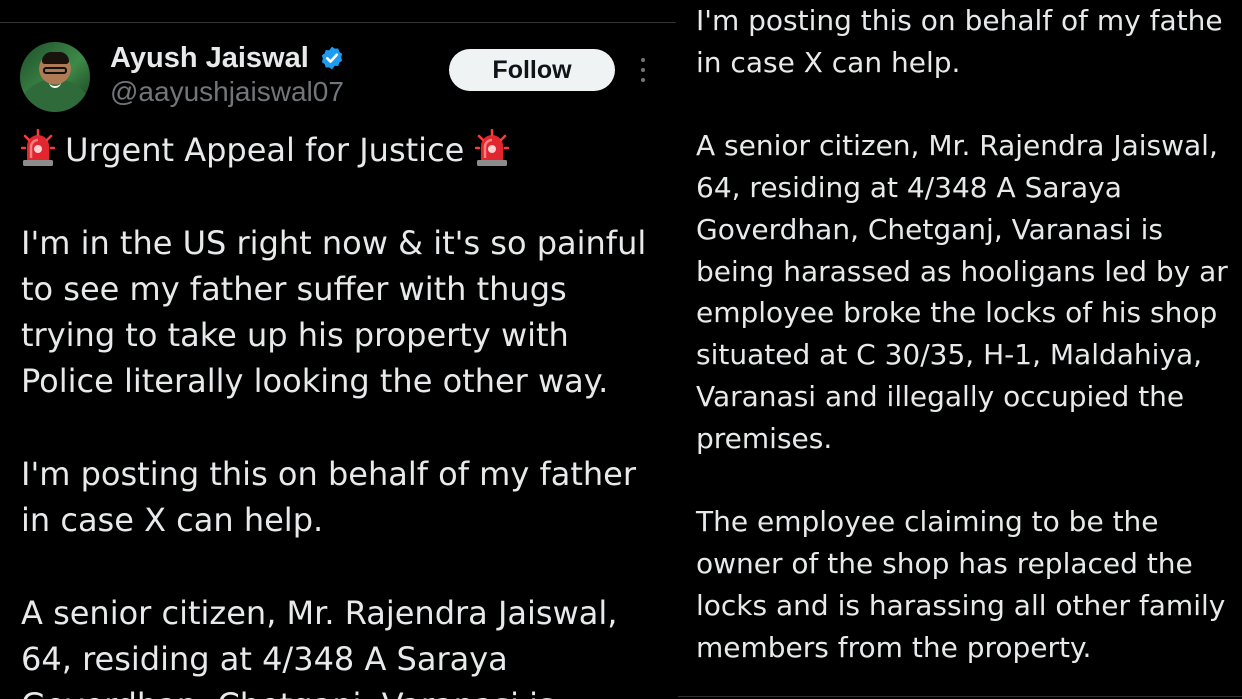 The height and width of the screenshot is (699, 1242). Describe the element at coordinates (209, 58) in the screenshot. I see `author-name: Ayush Jaiswal` at that location.